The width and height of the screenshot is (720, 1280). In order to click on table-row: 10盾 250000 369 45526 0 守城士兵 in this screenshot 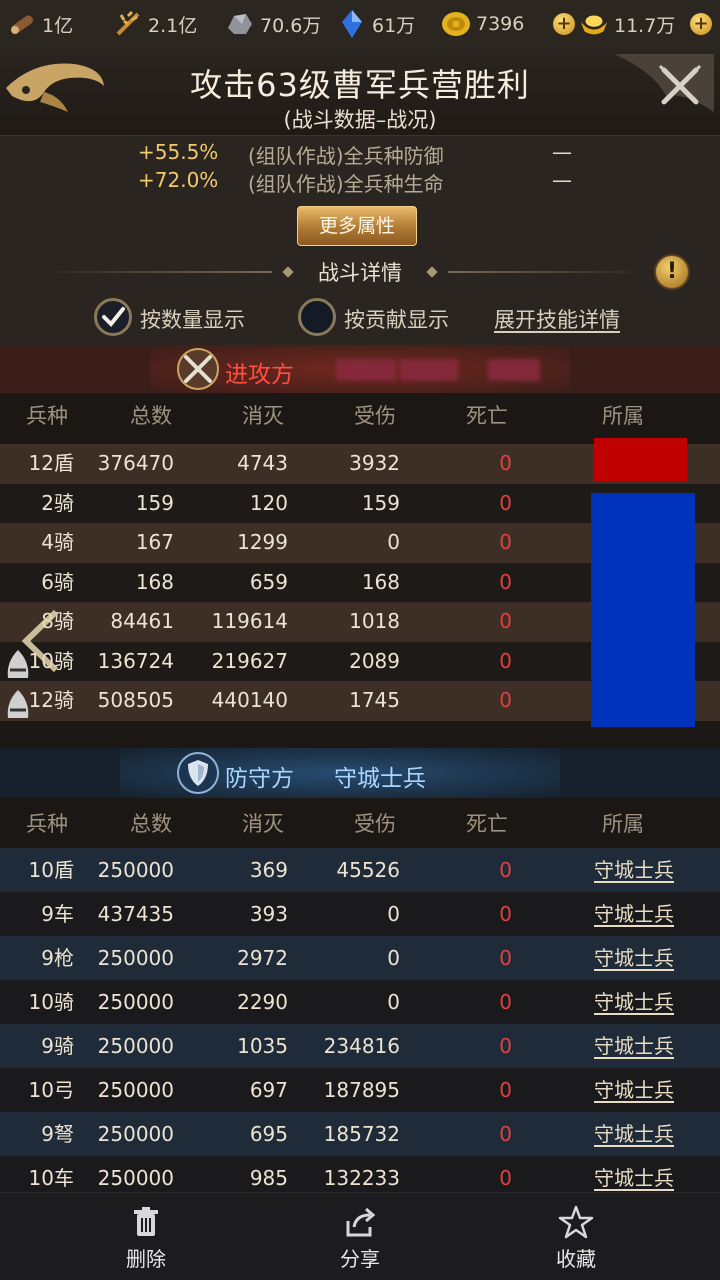, I will do `click(360, 870)`.